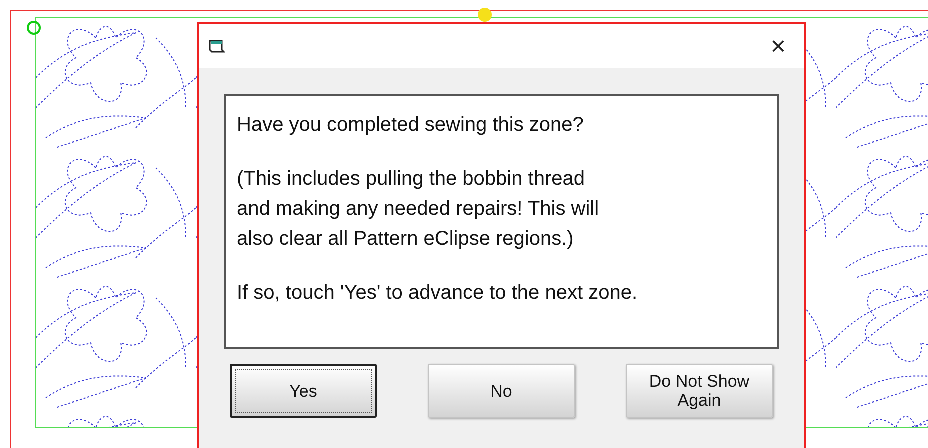 This screenshot has height=448, width=928. I want to click on dialog-button: Do Not Show Again, so click(699, 391).